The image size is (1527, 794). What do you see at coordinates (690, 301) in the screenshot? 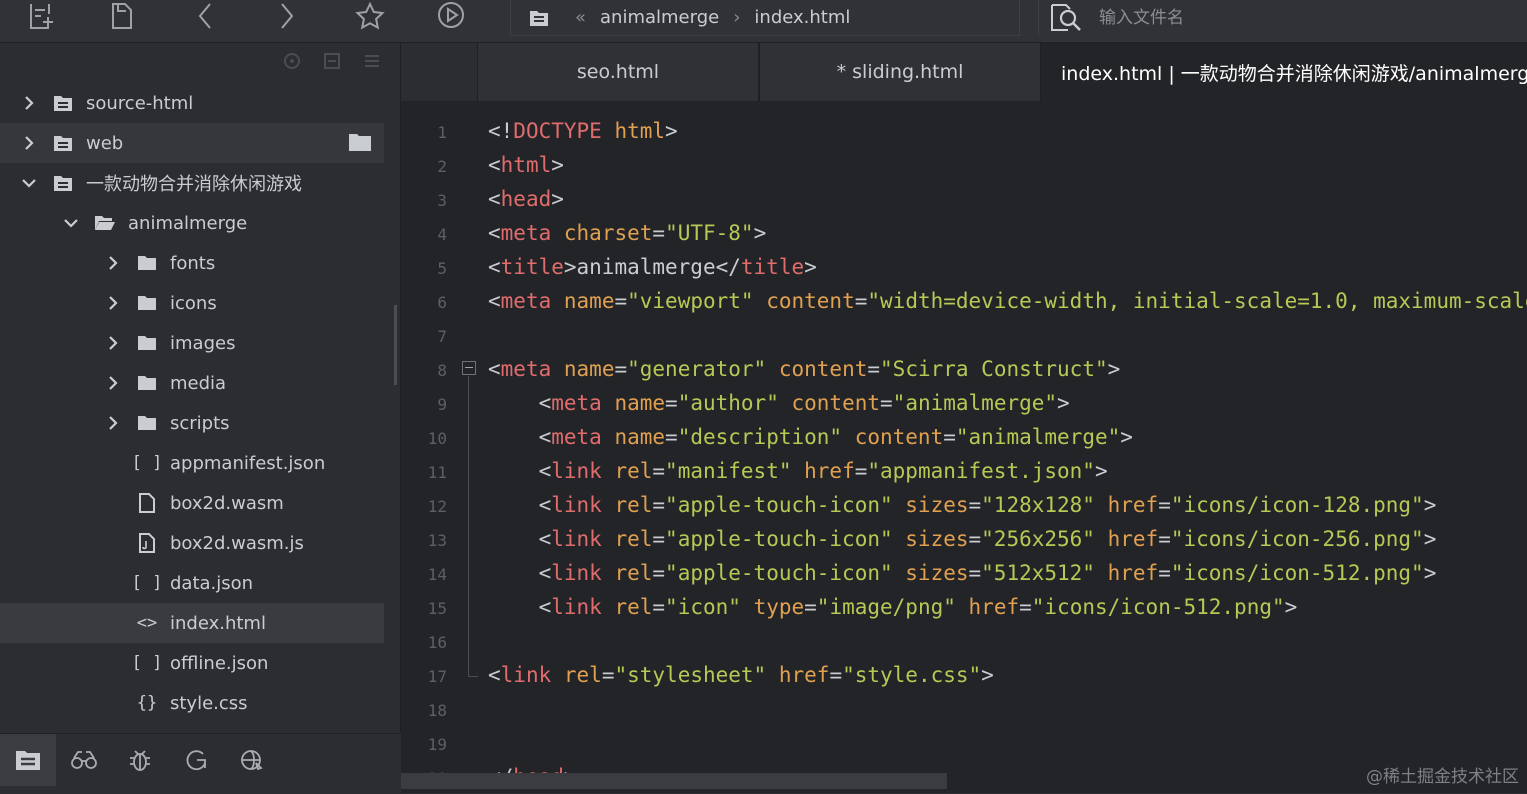
I see `code-token: "viewport"` at bounding box center [690, 301].